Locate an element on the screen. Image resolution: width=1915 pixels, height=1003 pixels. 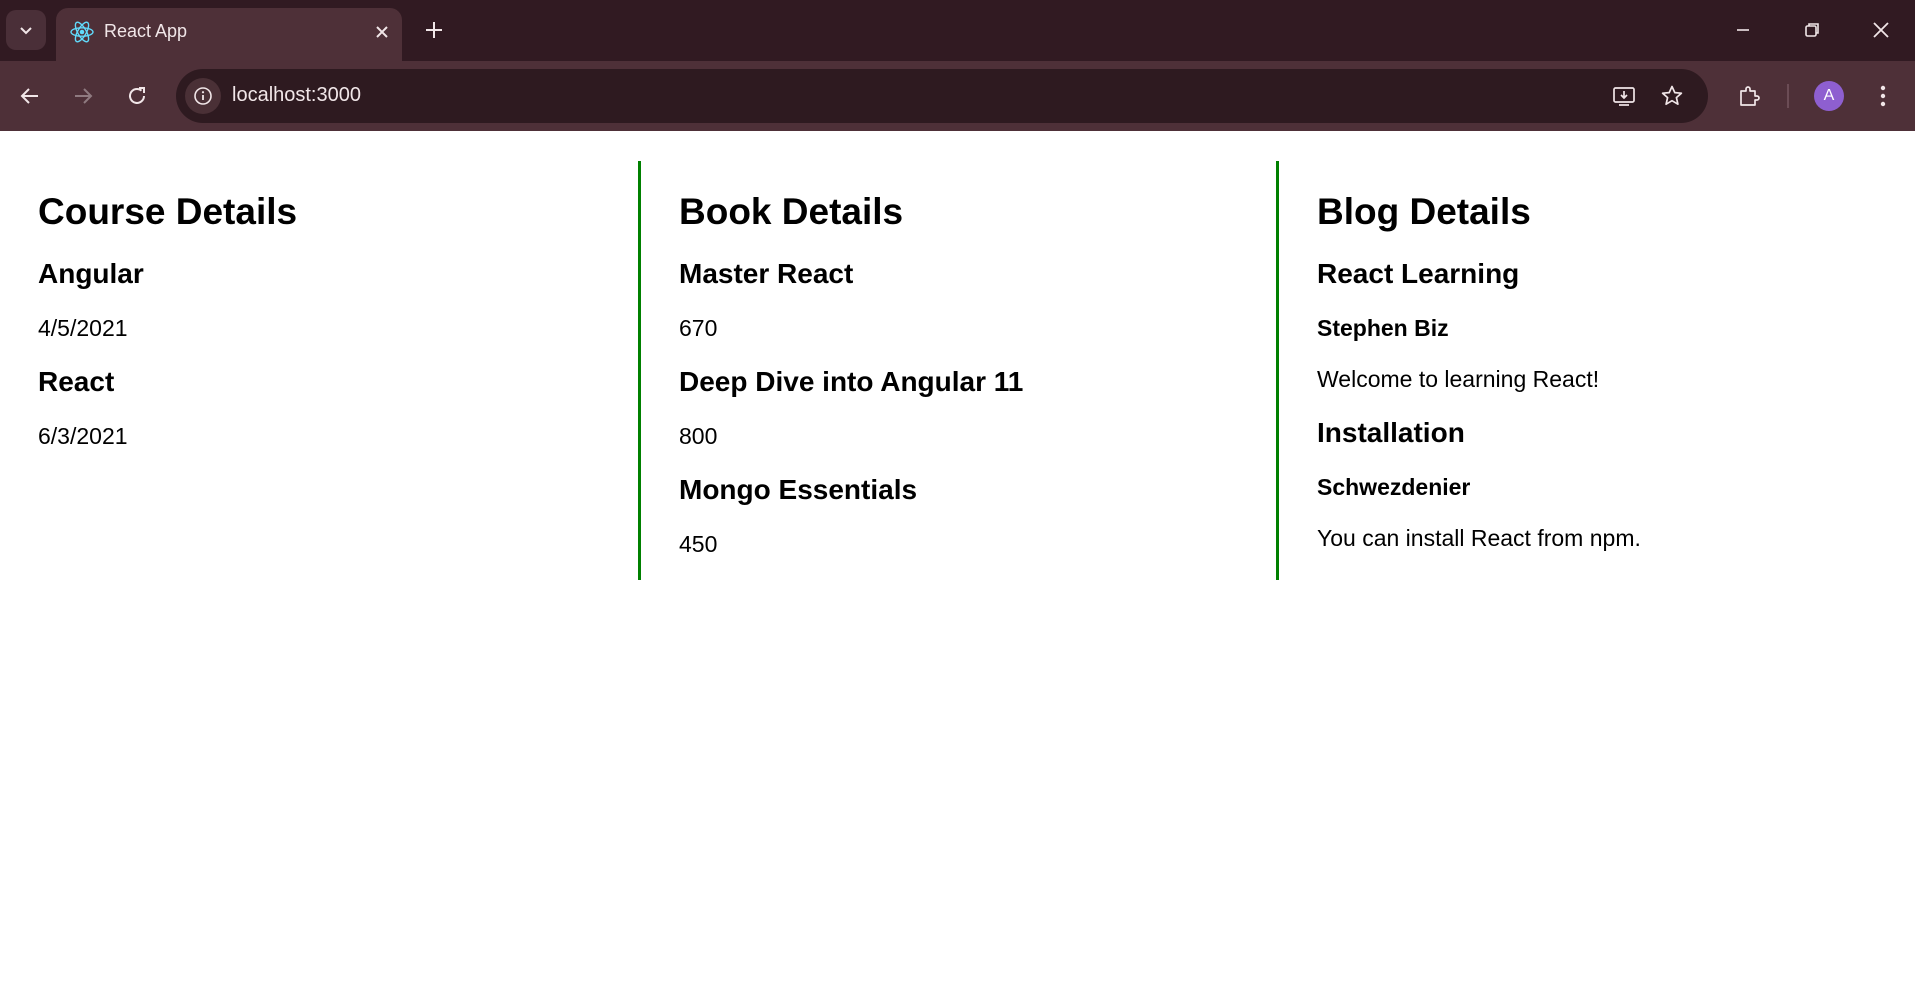
new-tab-button is located at coordinates (434, 30).